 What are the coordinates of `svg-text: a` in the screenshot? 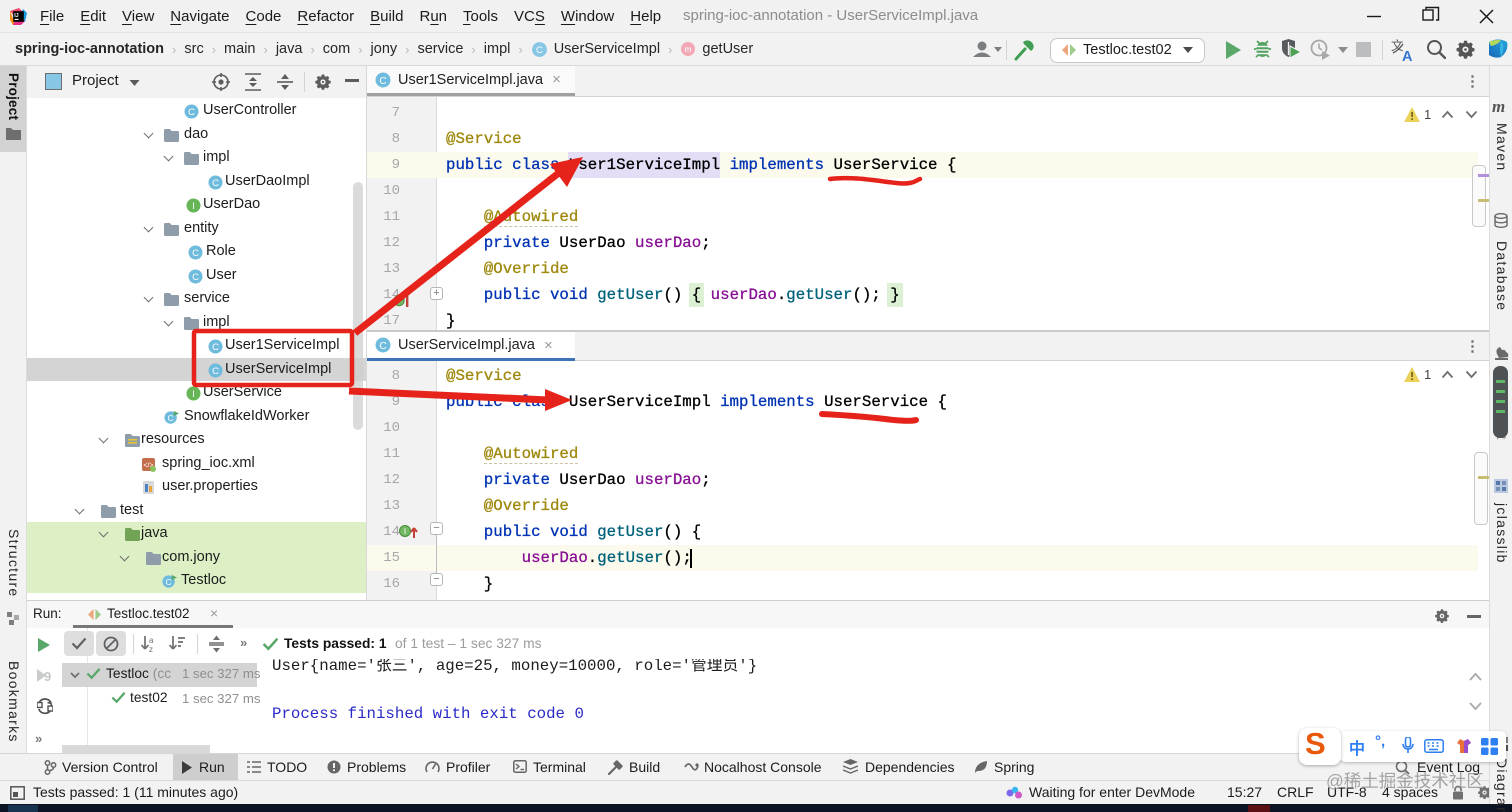 It's located at (151, 640).